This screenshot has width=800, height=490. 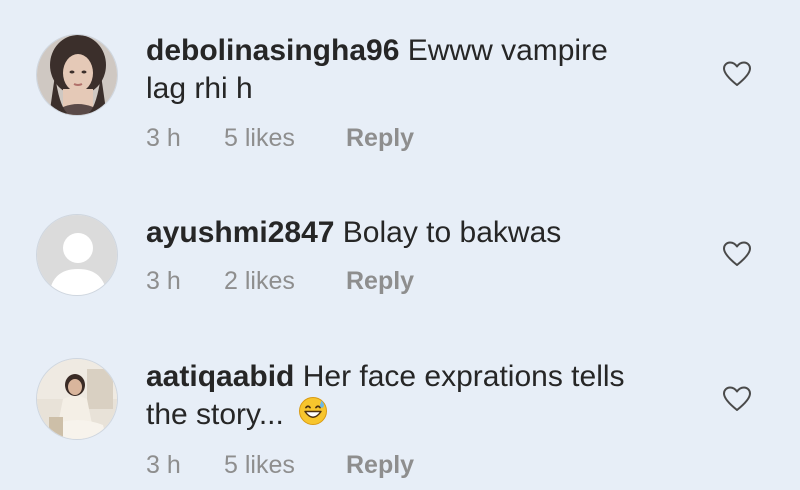 I want to click on grinning-sweat-emoji-icon, so click(x=313, y=416).